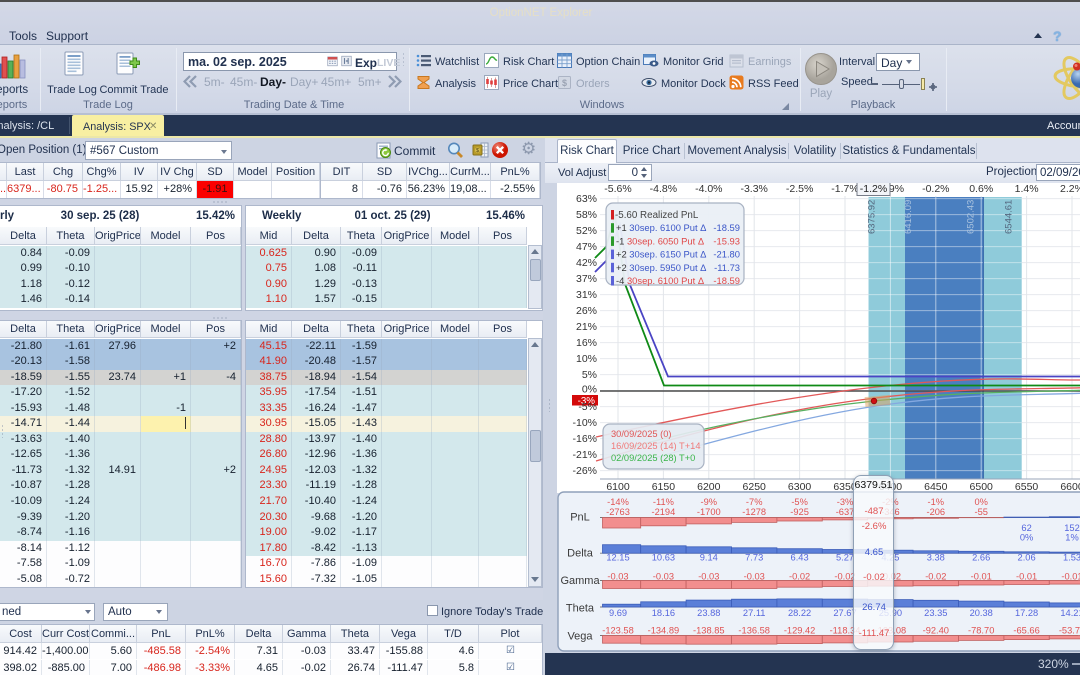 Image resolution: width=1080 pixels, height=675 pixels. I want to click on svg-text: 7.73, so click(754, 558).